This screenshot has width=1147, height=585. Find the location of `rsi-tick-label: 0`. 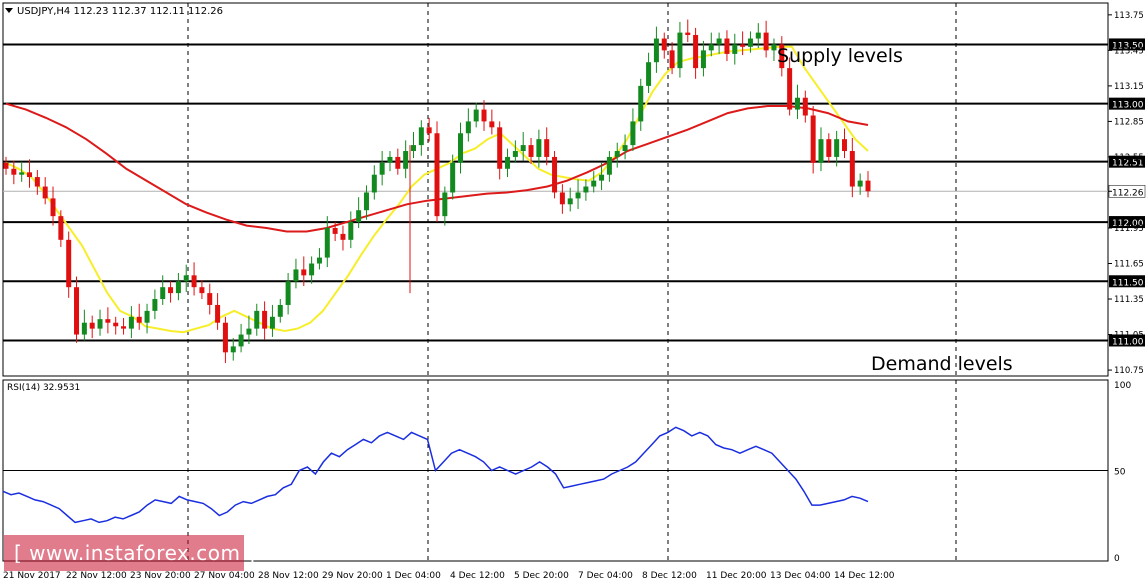

rsi-tick-label: 0 is located at coordinates (1117, 559).